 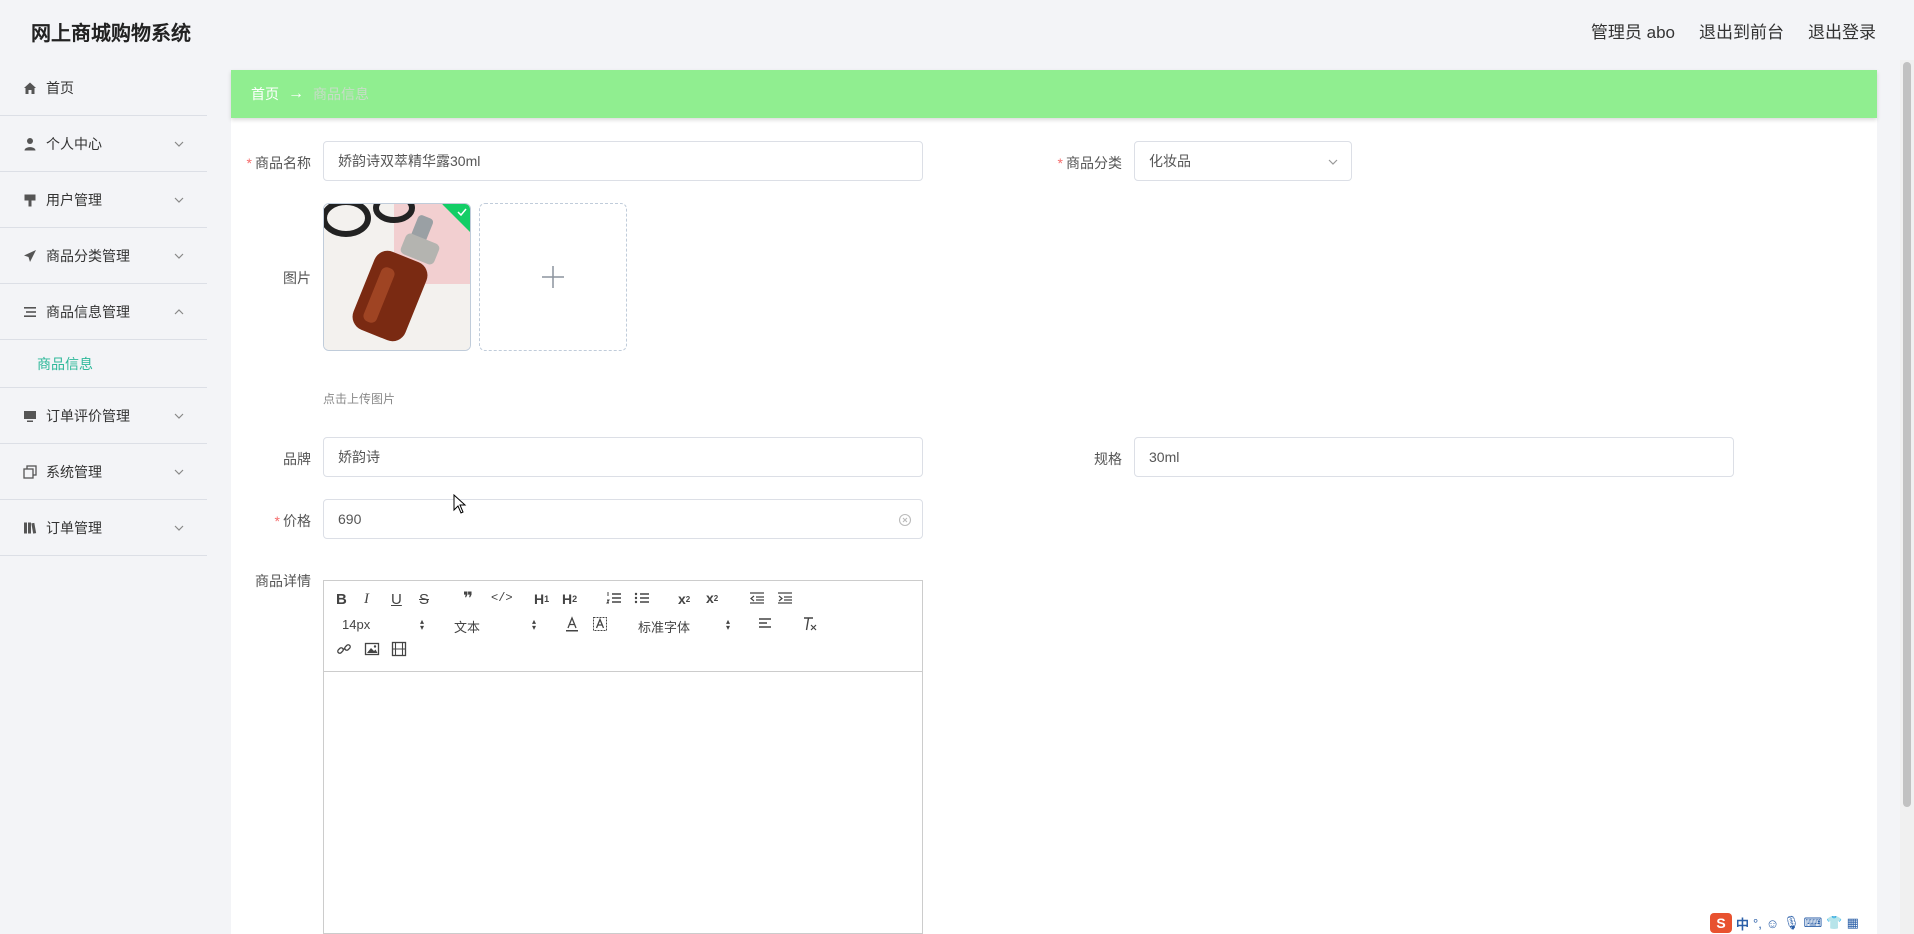 I want to click on sidebar-item-label: 订单管理, so click(x=74, y=527).